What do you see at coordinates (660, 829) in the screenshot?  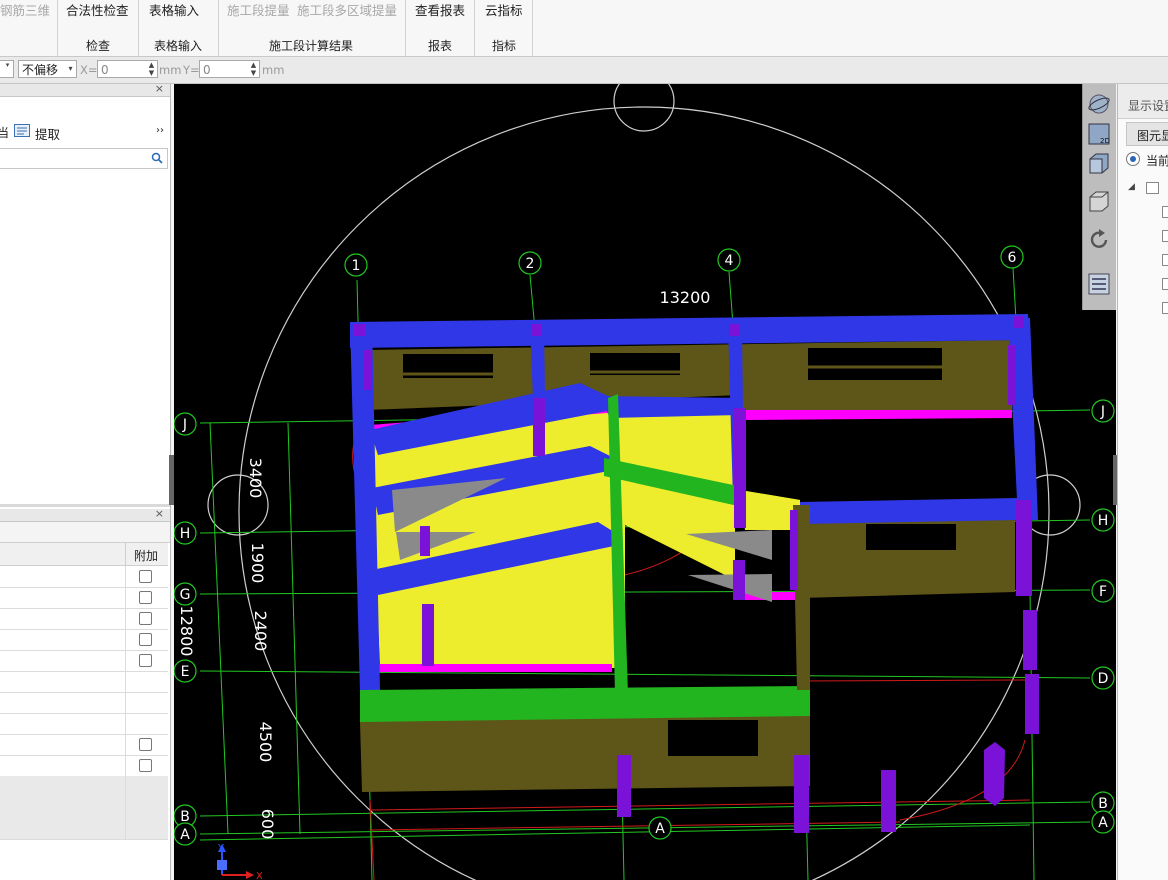 I see `axis-bottom-A-label: A` at bounding box center [660, 829].